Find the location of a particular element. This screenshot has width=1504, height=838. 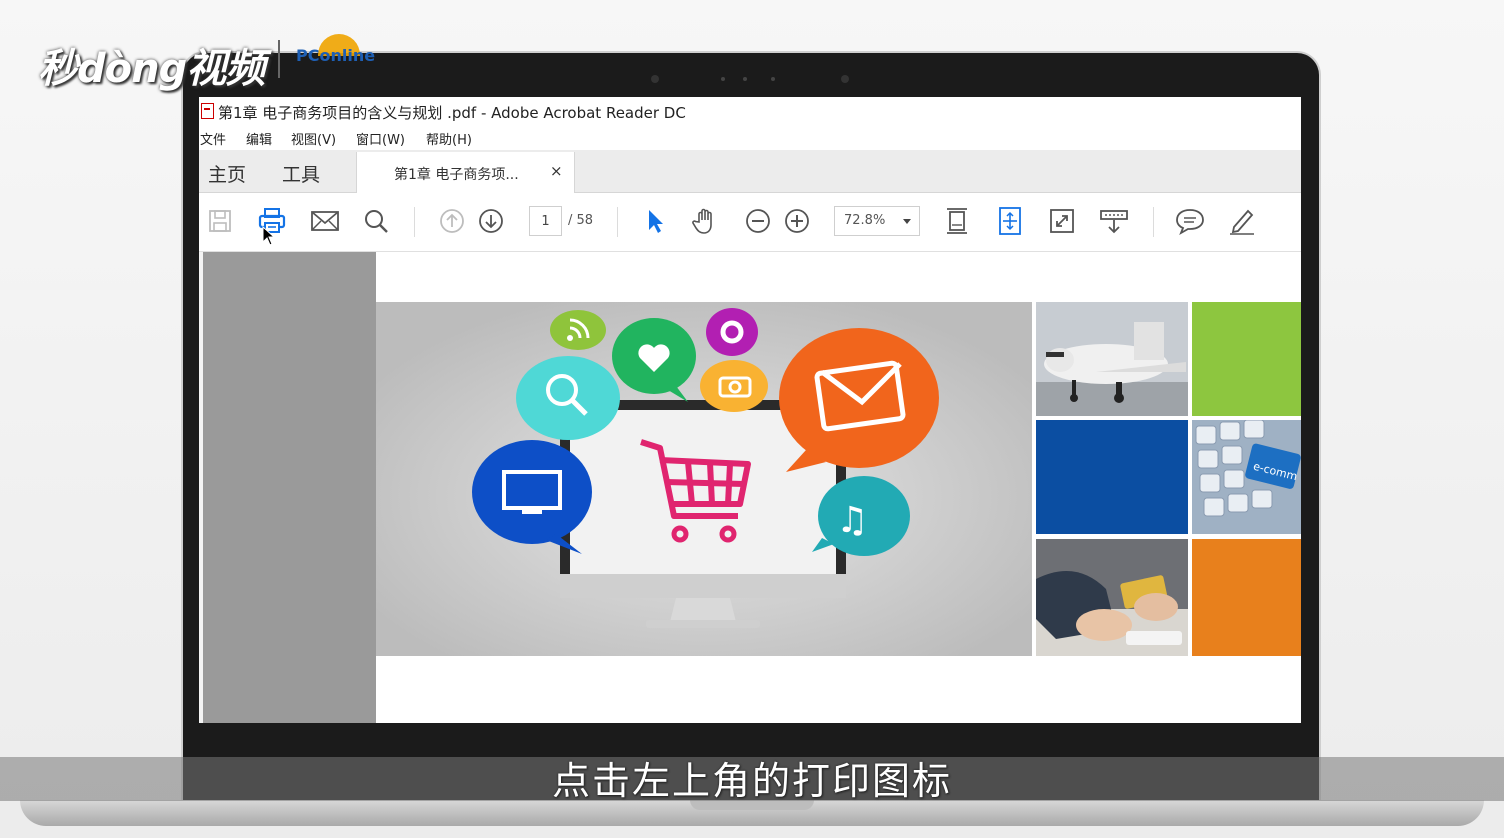

page-up-icon is located at coordinates (452, 221).